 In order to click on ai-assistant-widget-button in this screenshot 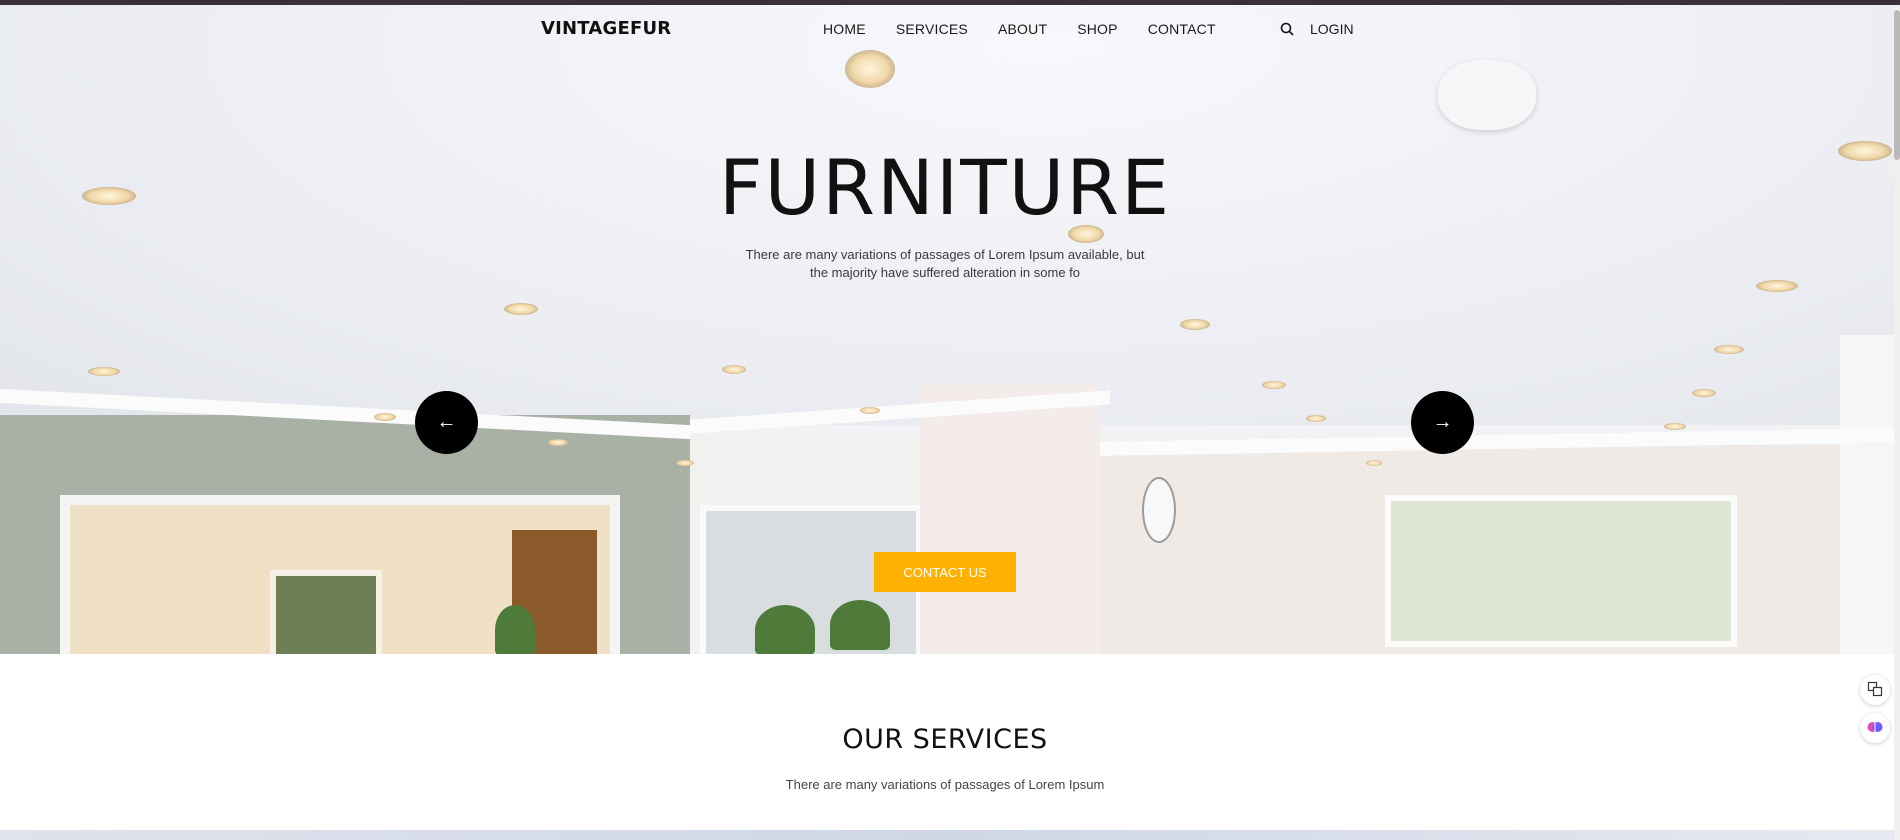, I will do `click(1875, 728)`.